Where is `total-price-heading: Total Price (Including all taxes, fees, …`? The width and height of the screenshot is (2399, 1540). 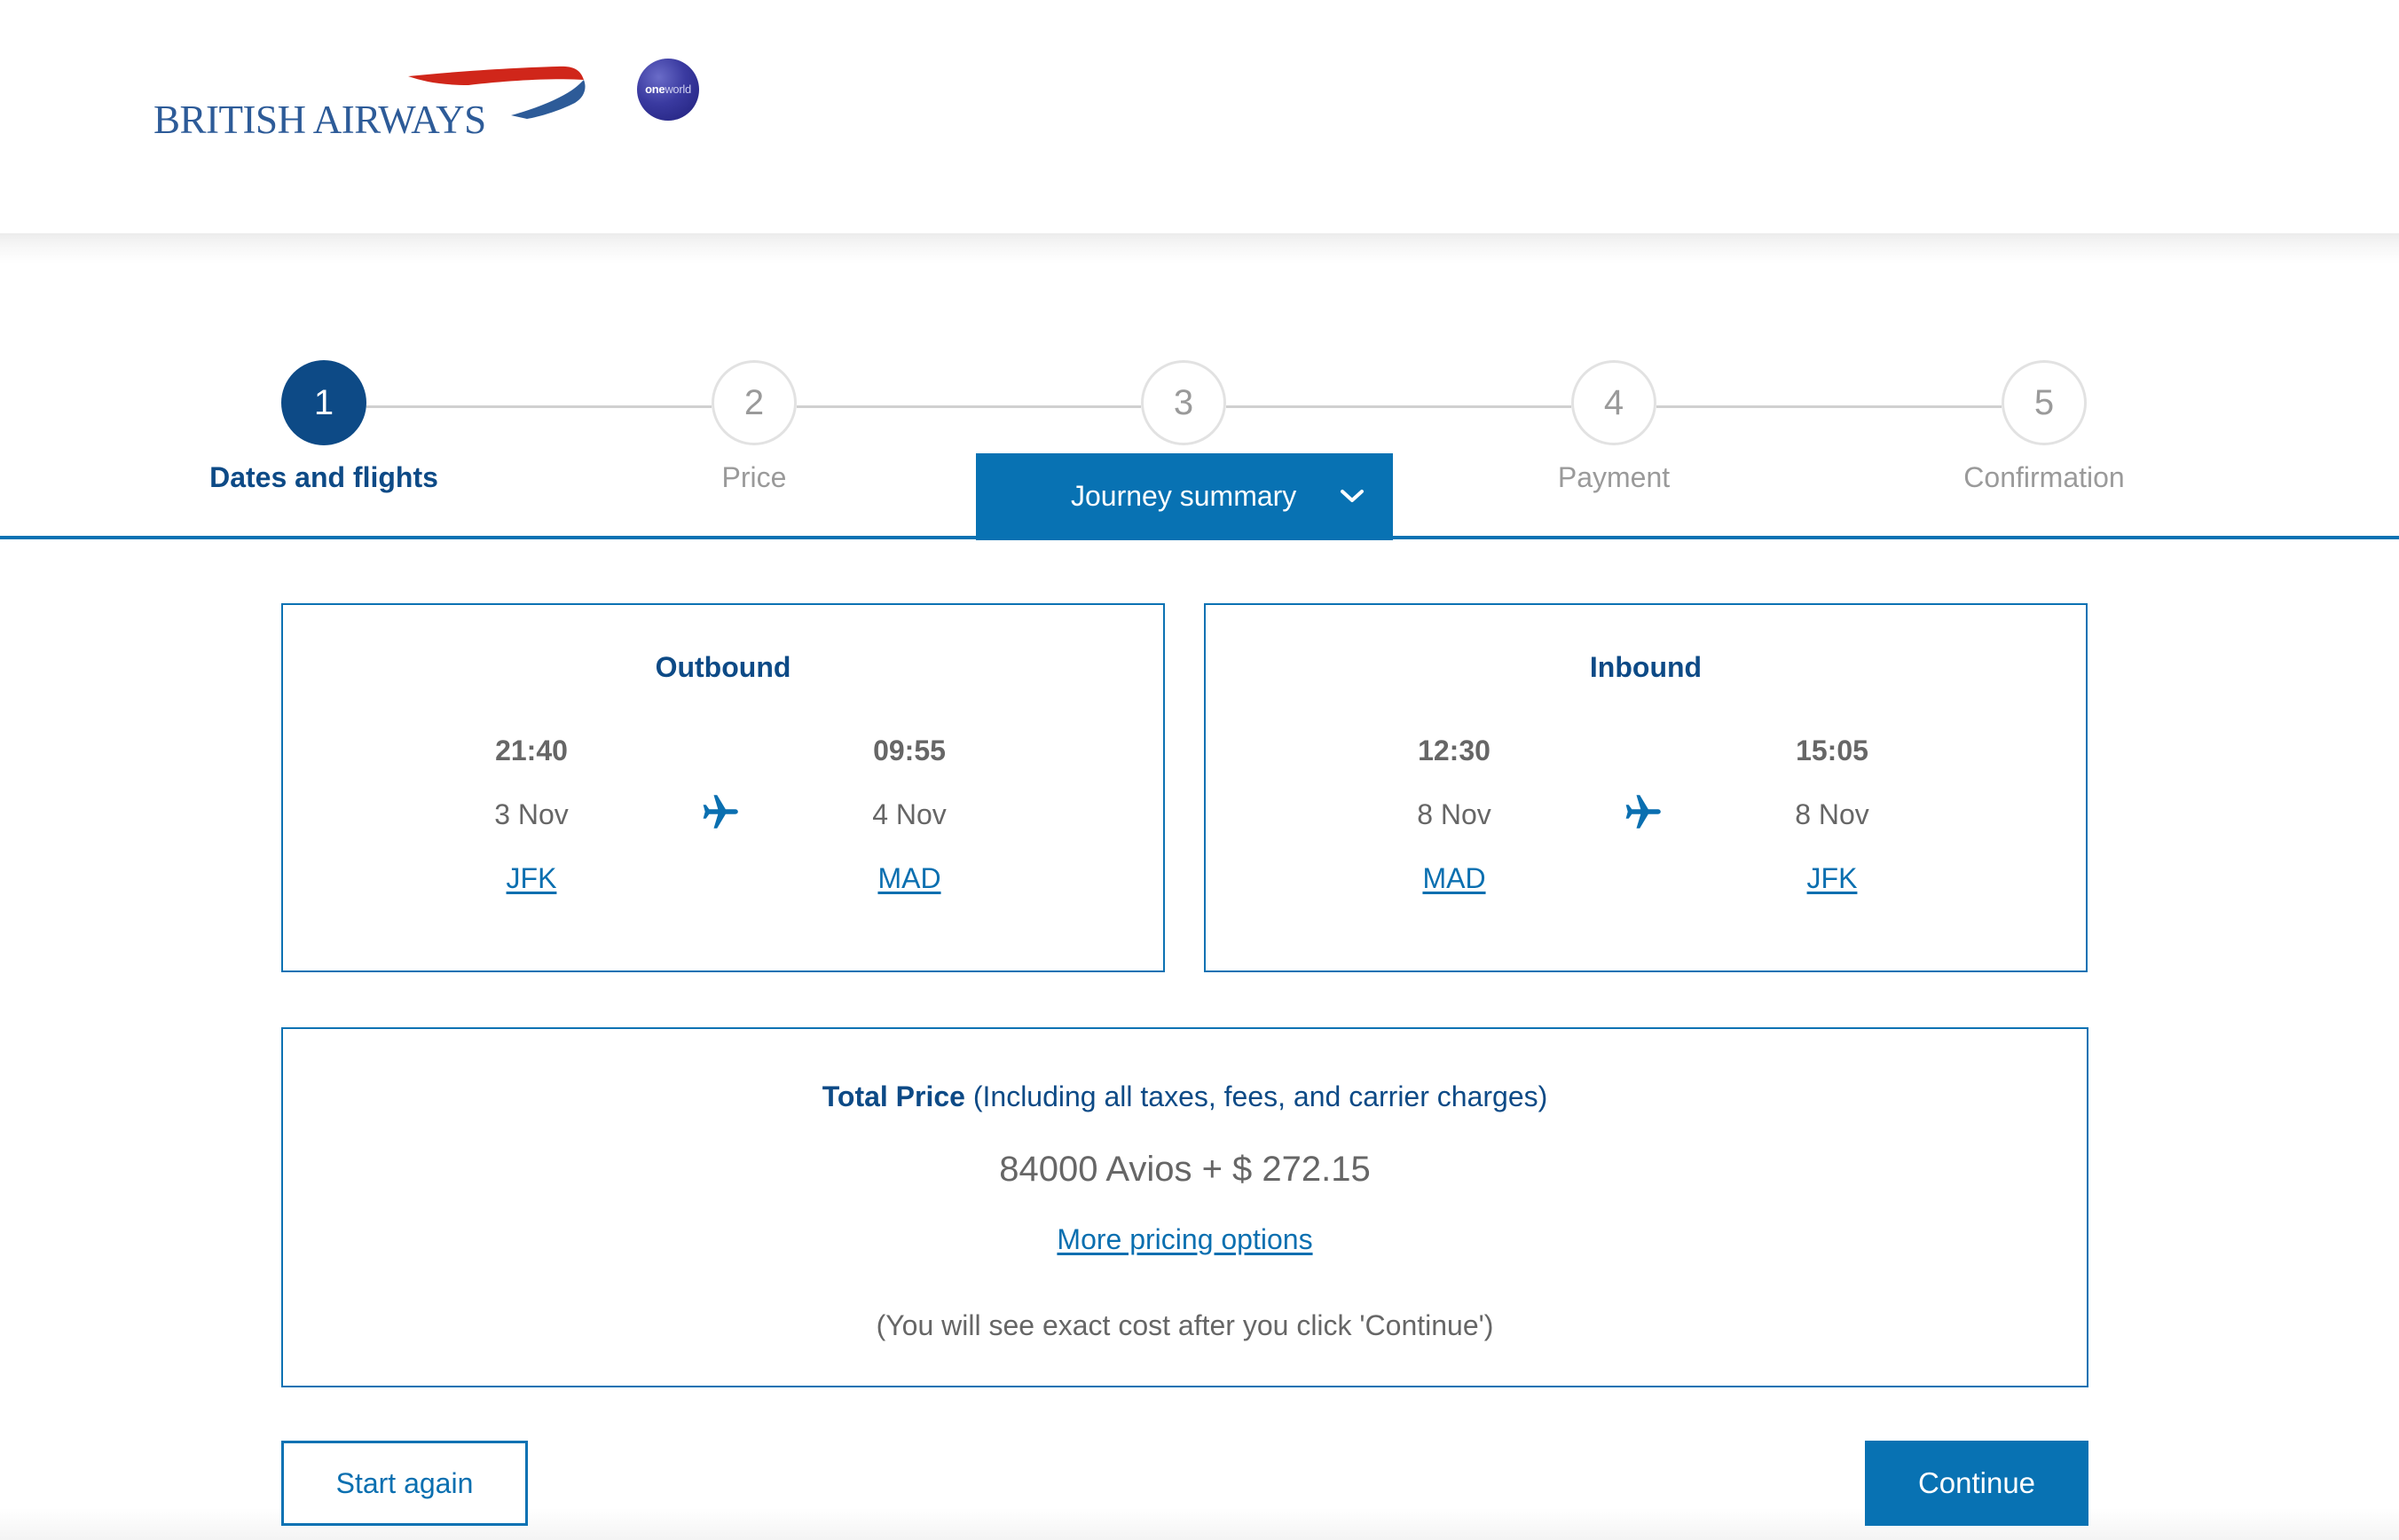
total-price-heading: Total Price (Including all taxes, fees, … is located at coordinates (1185, 1096).